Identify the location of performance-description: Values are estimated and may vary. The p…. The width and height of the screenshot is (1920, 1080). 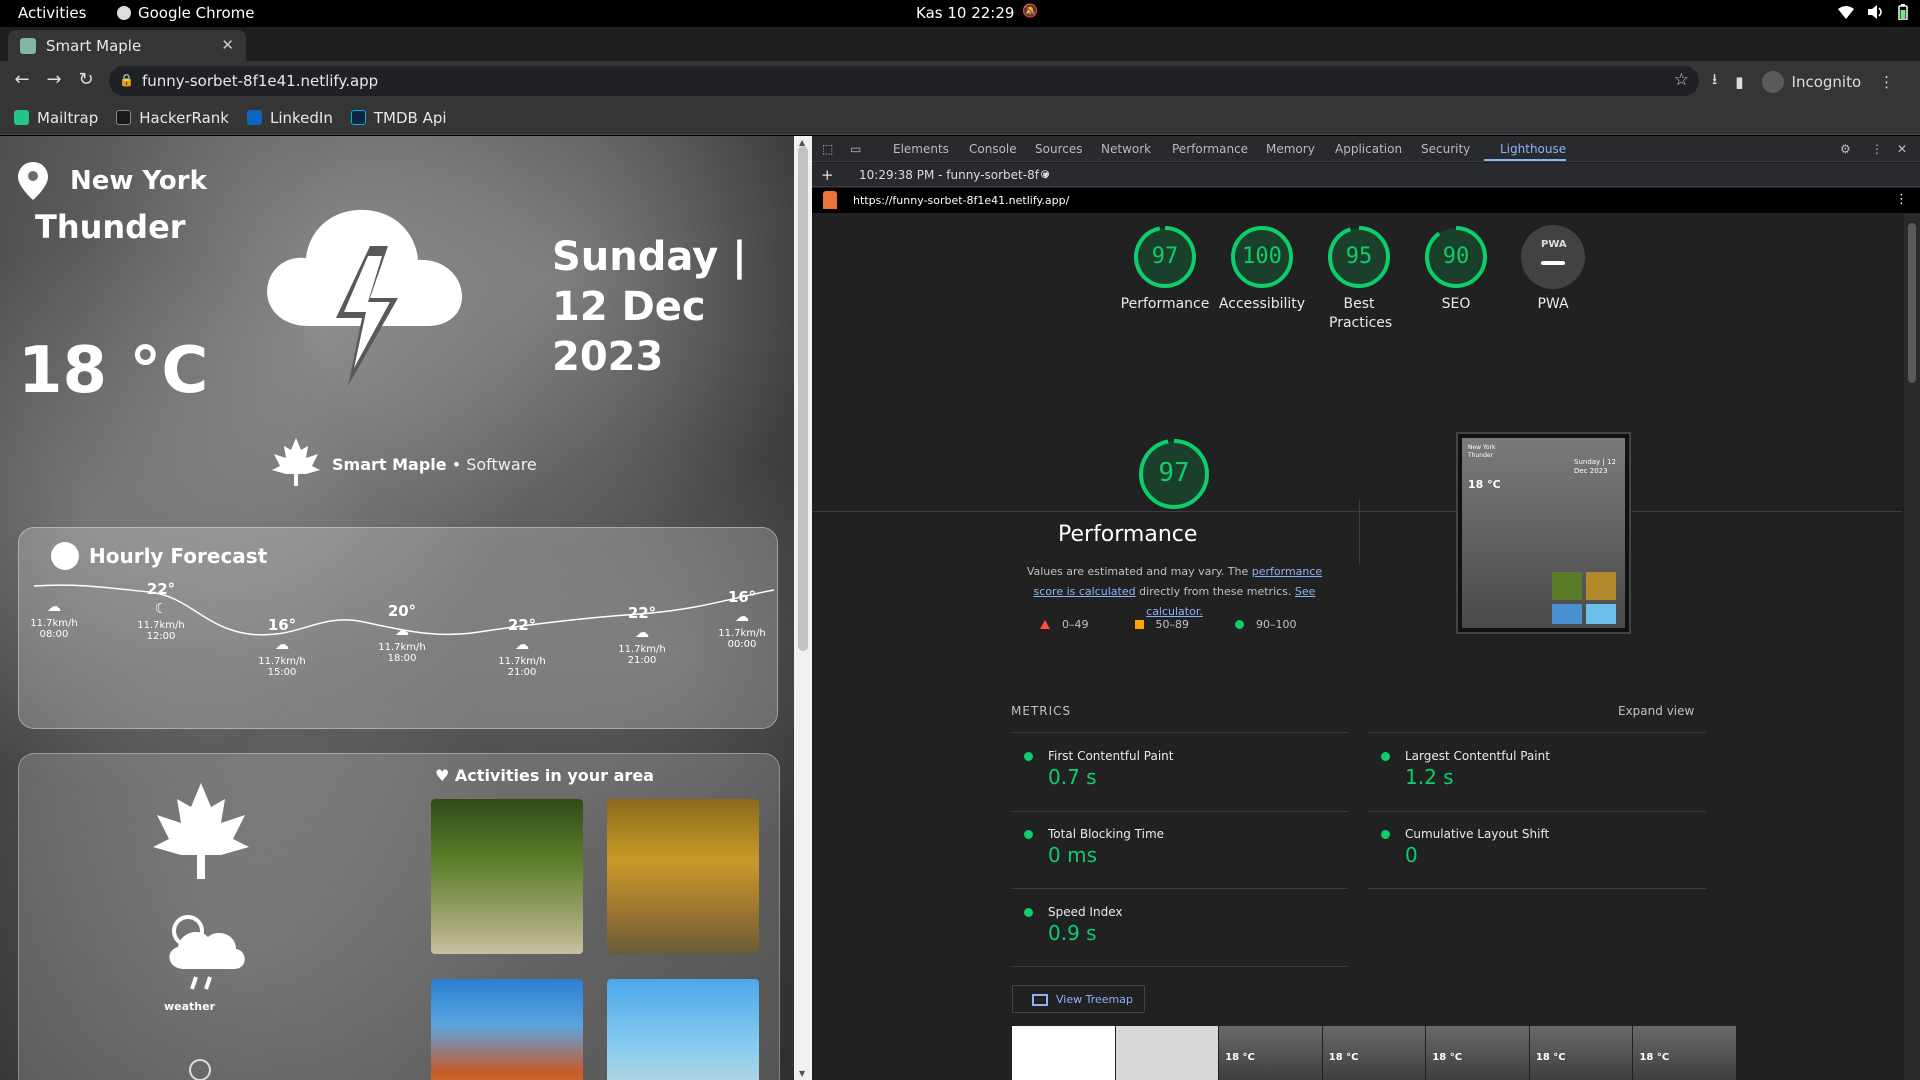
(1174, 592).